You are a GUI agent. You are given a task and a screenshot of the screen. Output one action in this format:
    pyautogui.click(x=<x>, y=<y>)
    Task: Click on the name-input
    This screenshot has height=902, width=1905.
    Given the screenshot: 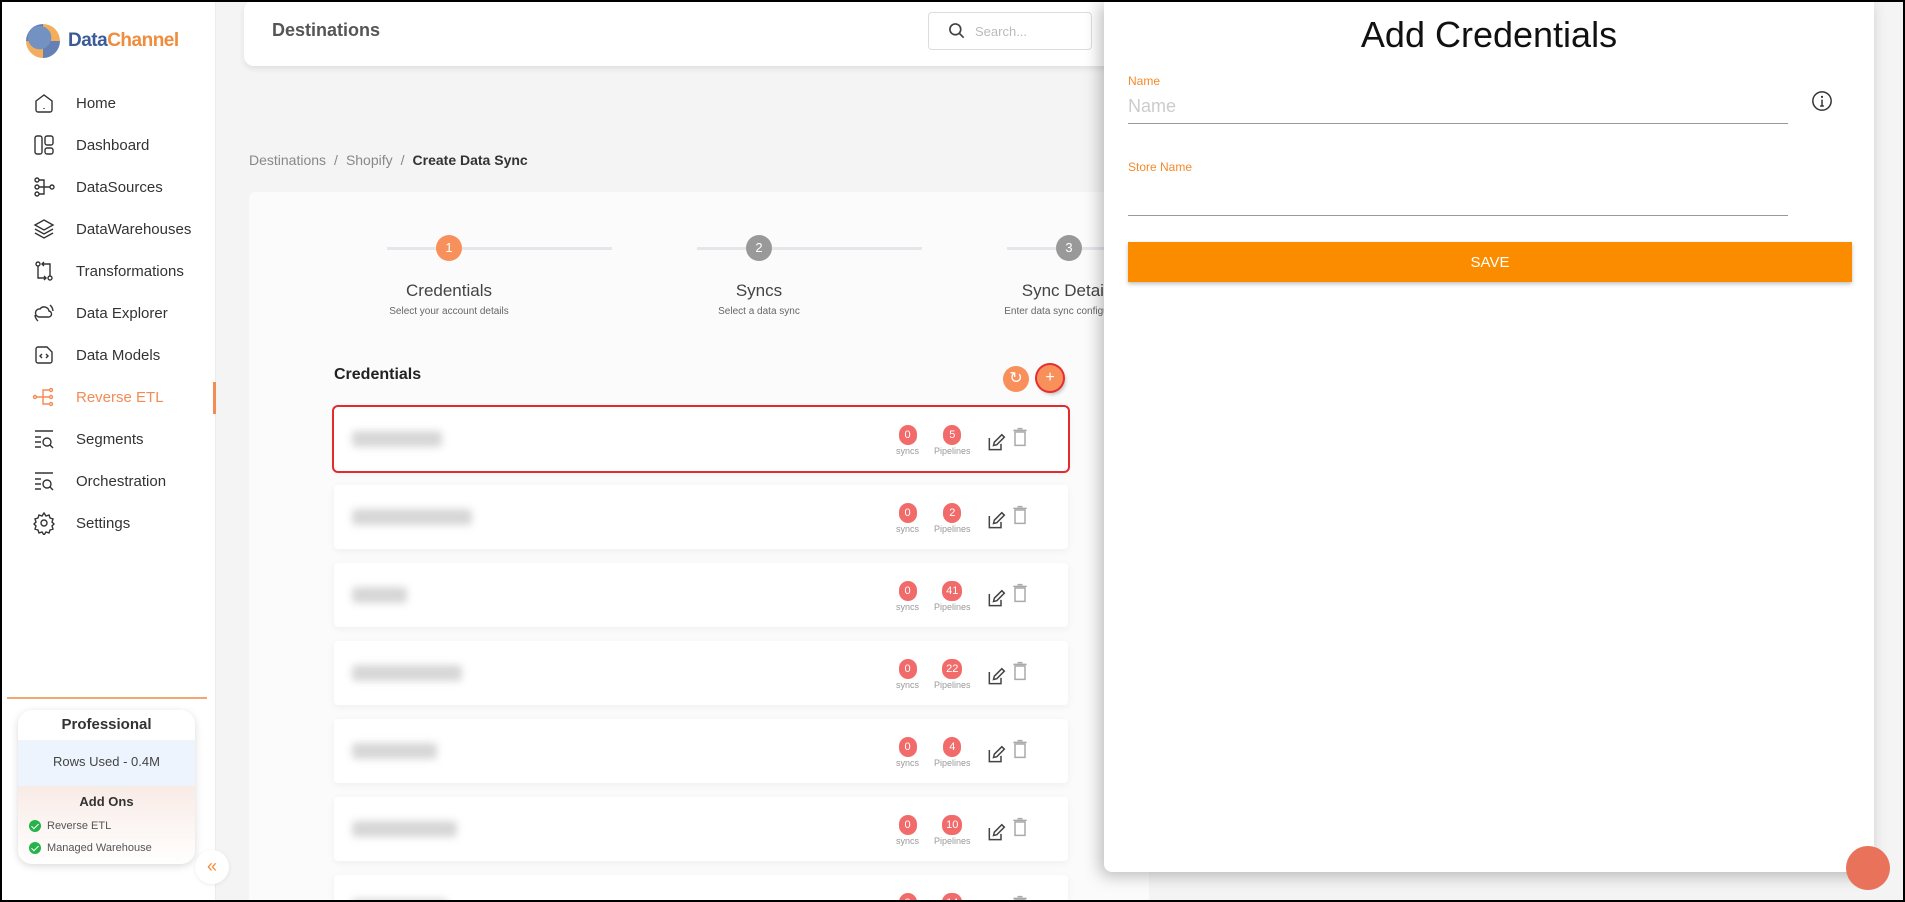 What is the action you would take?
    pyautogui.click(x=1458, y=107)
    